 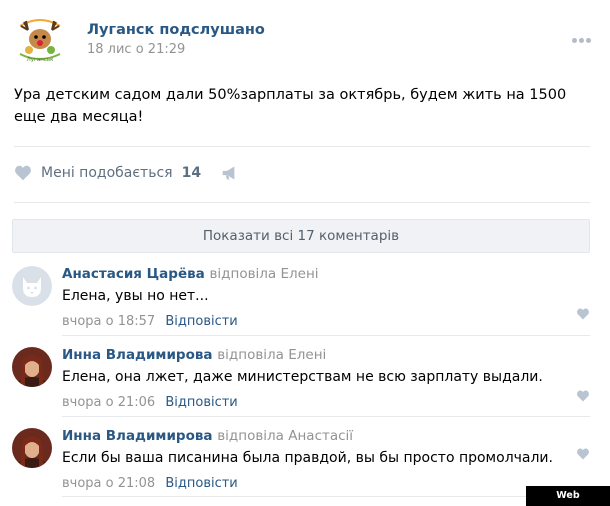 I want to click on default-avatar-dog-icon, so click(x=32, y=286).